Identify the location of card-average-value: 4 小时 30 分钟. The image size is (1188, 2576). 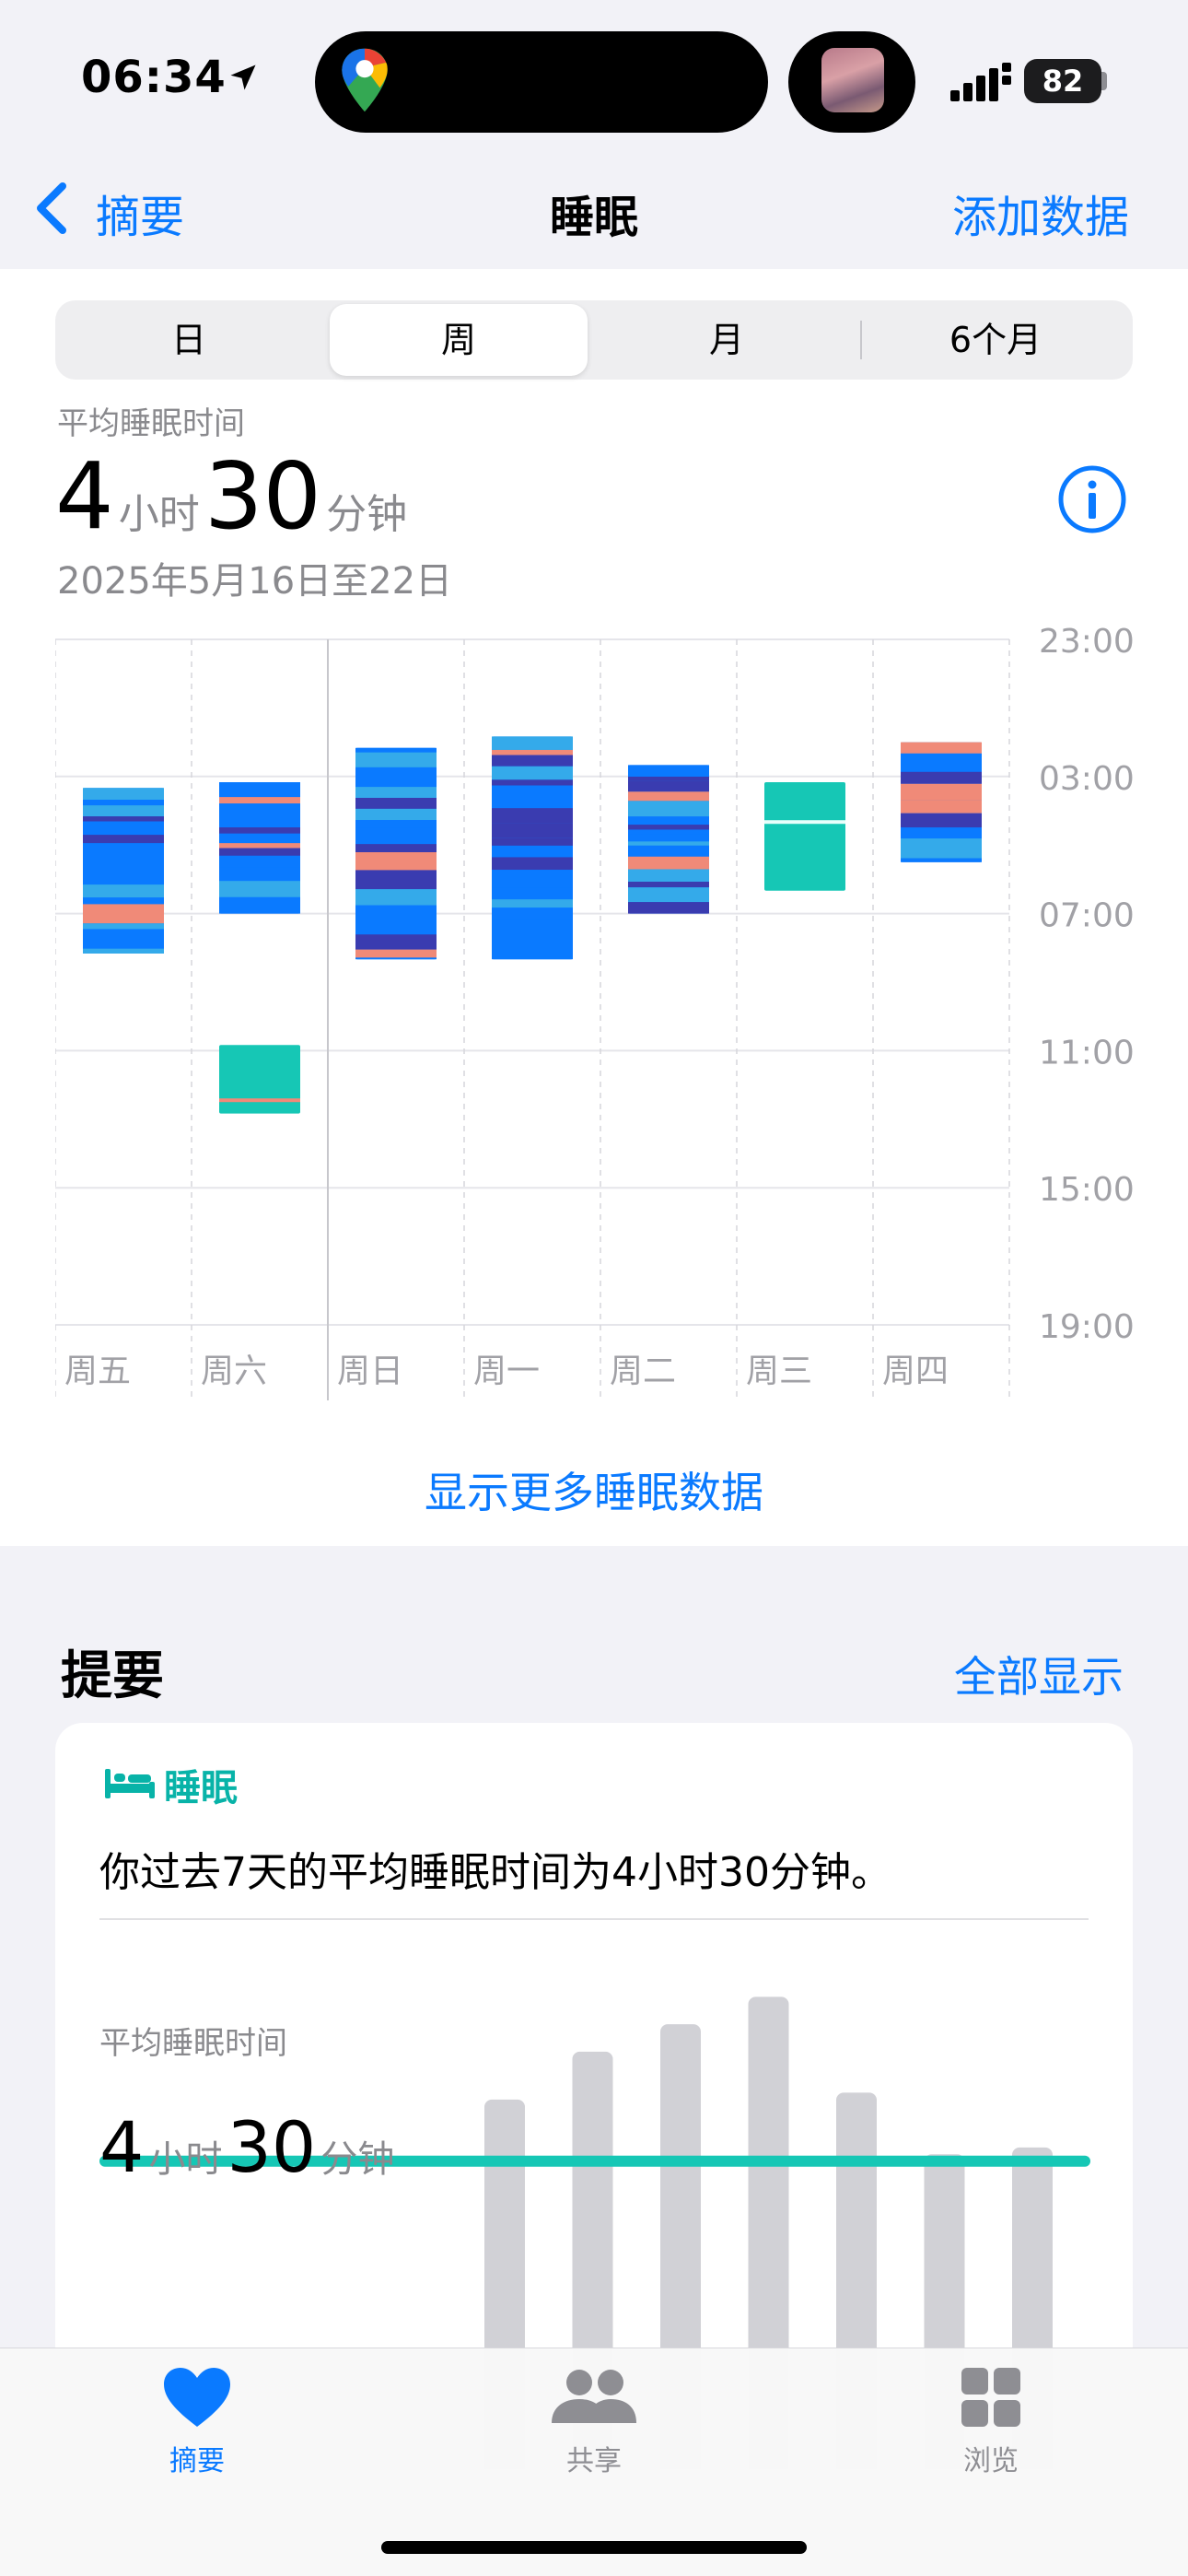
(246, 2147).